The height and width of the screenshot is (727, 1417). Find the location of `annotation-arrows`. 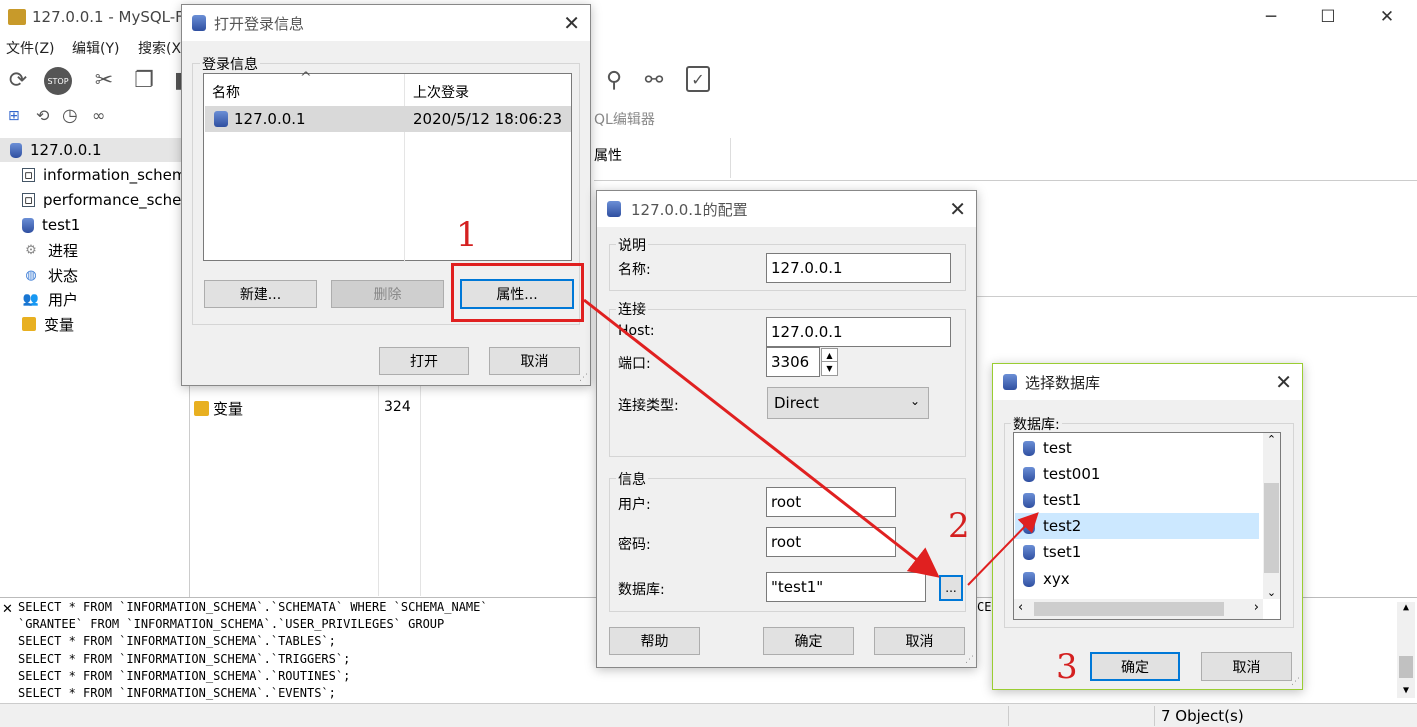

annotation-arrows is located at coordinates (811, 442).